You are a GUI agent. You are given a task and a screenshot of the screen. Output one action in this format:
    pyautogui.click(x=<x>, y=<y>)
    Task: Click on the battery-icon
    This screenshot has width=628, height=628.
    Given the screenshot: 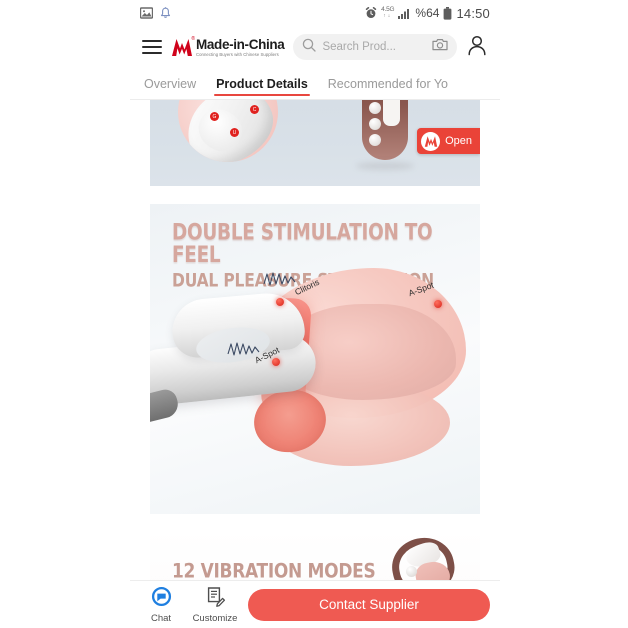 What is the action you would take?
    pyautogui.click(x=447, y=13)
    